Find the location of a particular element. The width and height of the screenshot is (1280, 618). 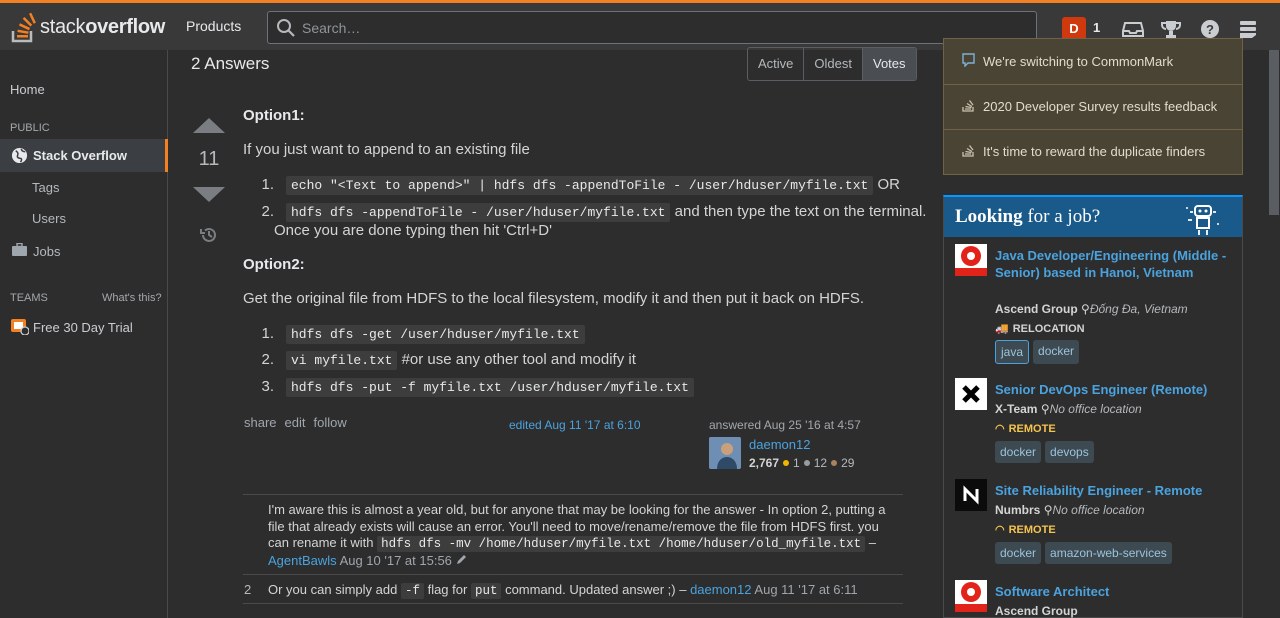

nav-section-public: PUBLIC is located at coordinates (30, 128).